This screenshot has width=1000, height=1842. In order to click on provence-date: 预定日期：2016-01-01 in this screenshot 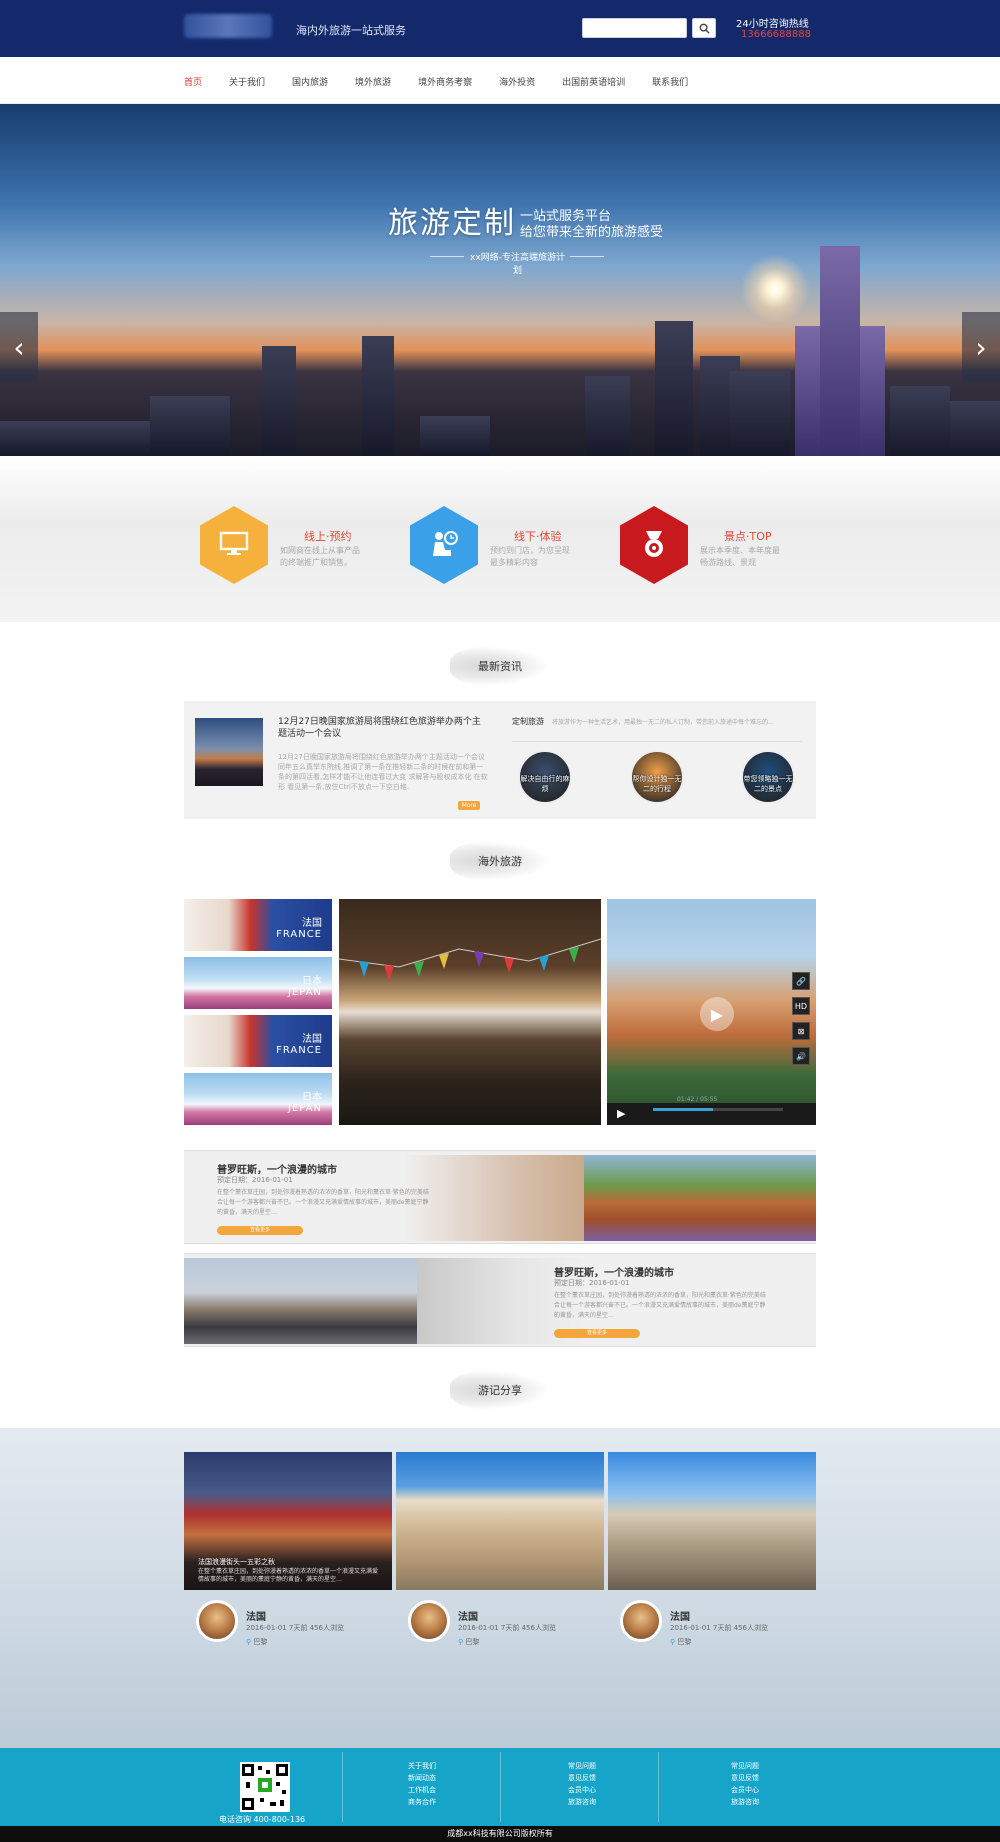, I will do `click(255, 1180)`.